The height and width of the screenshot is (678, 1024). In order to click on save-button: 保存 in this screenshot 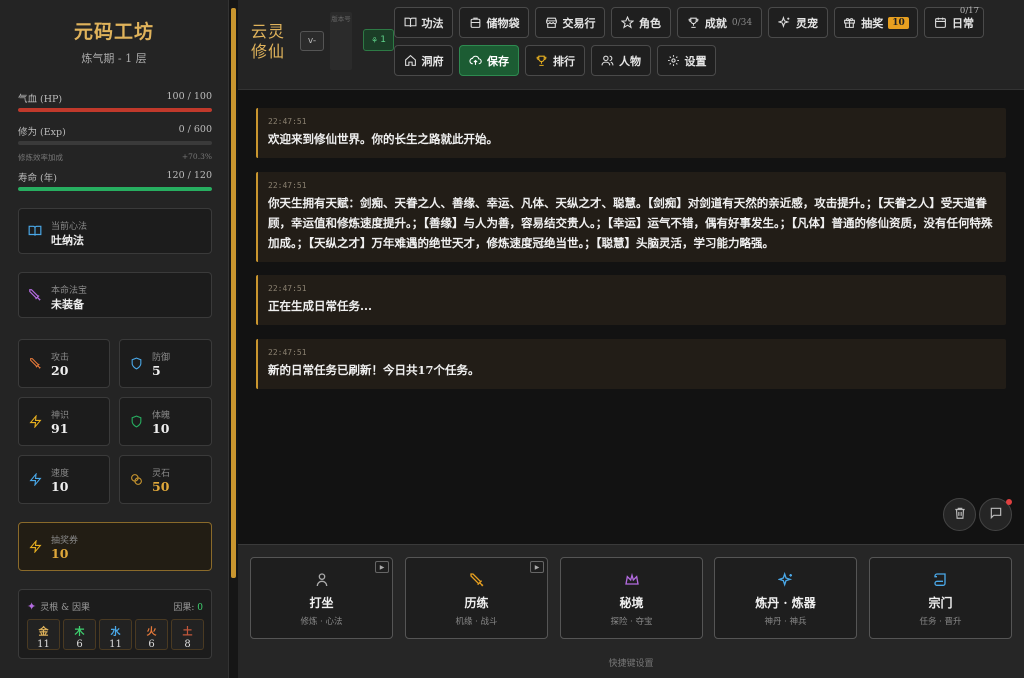, I will do `click(489, 60)`.